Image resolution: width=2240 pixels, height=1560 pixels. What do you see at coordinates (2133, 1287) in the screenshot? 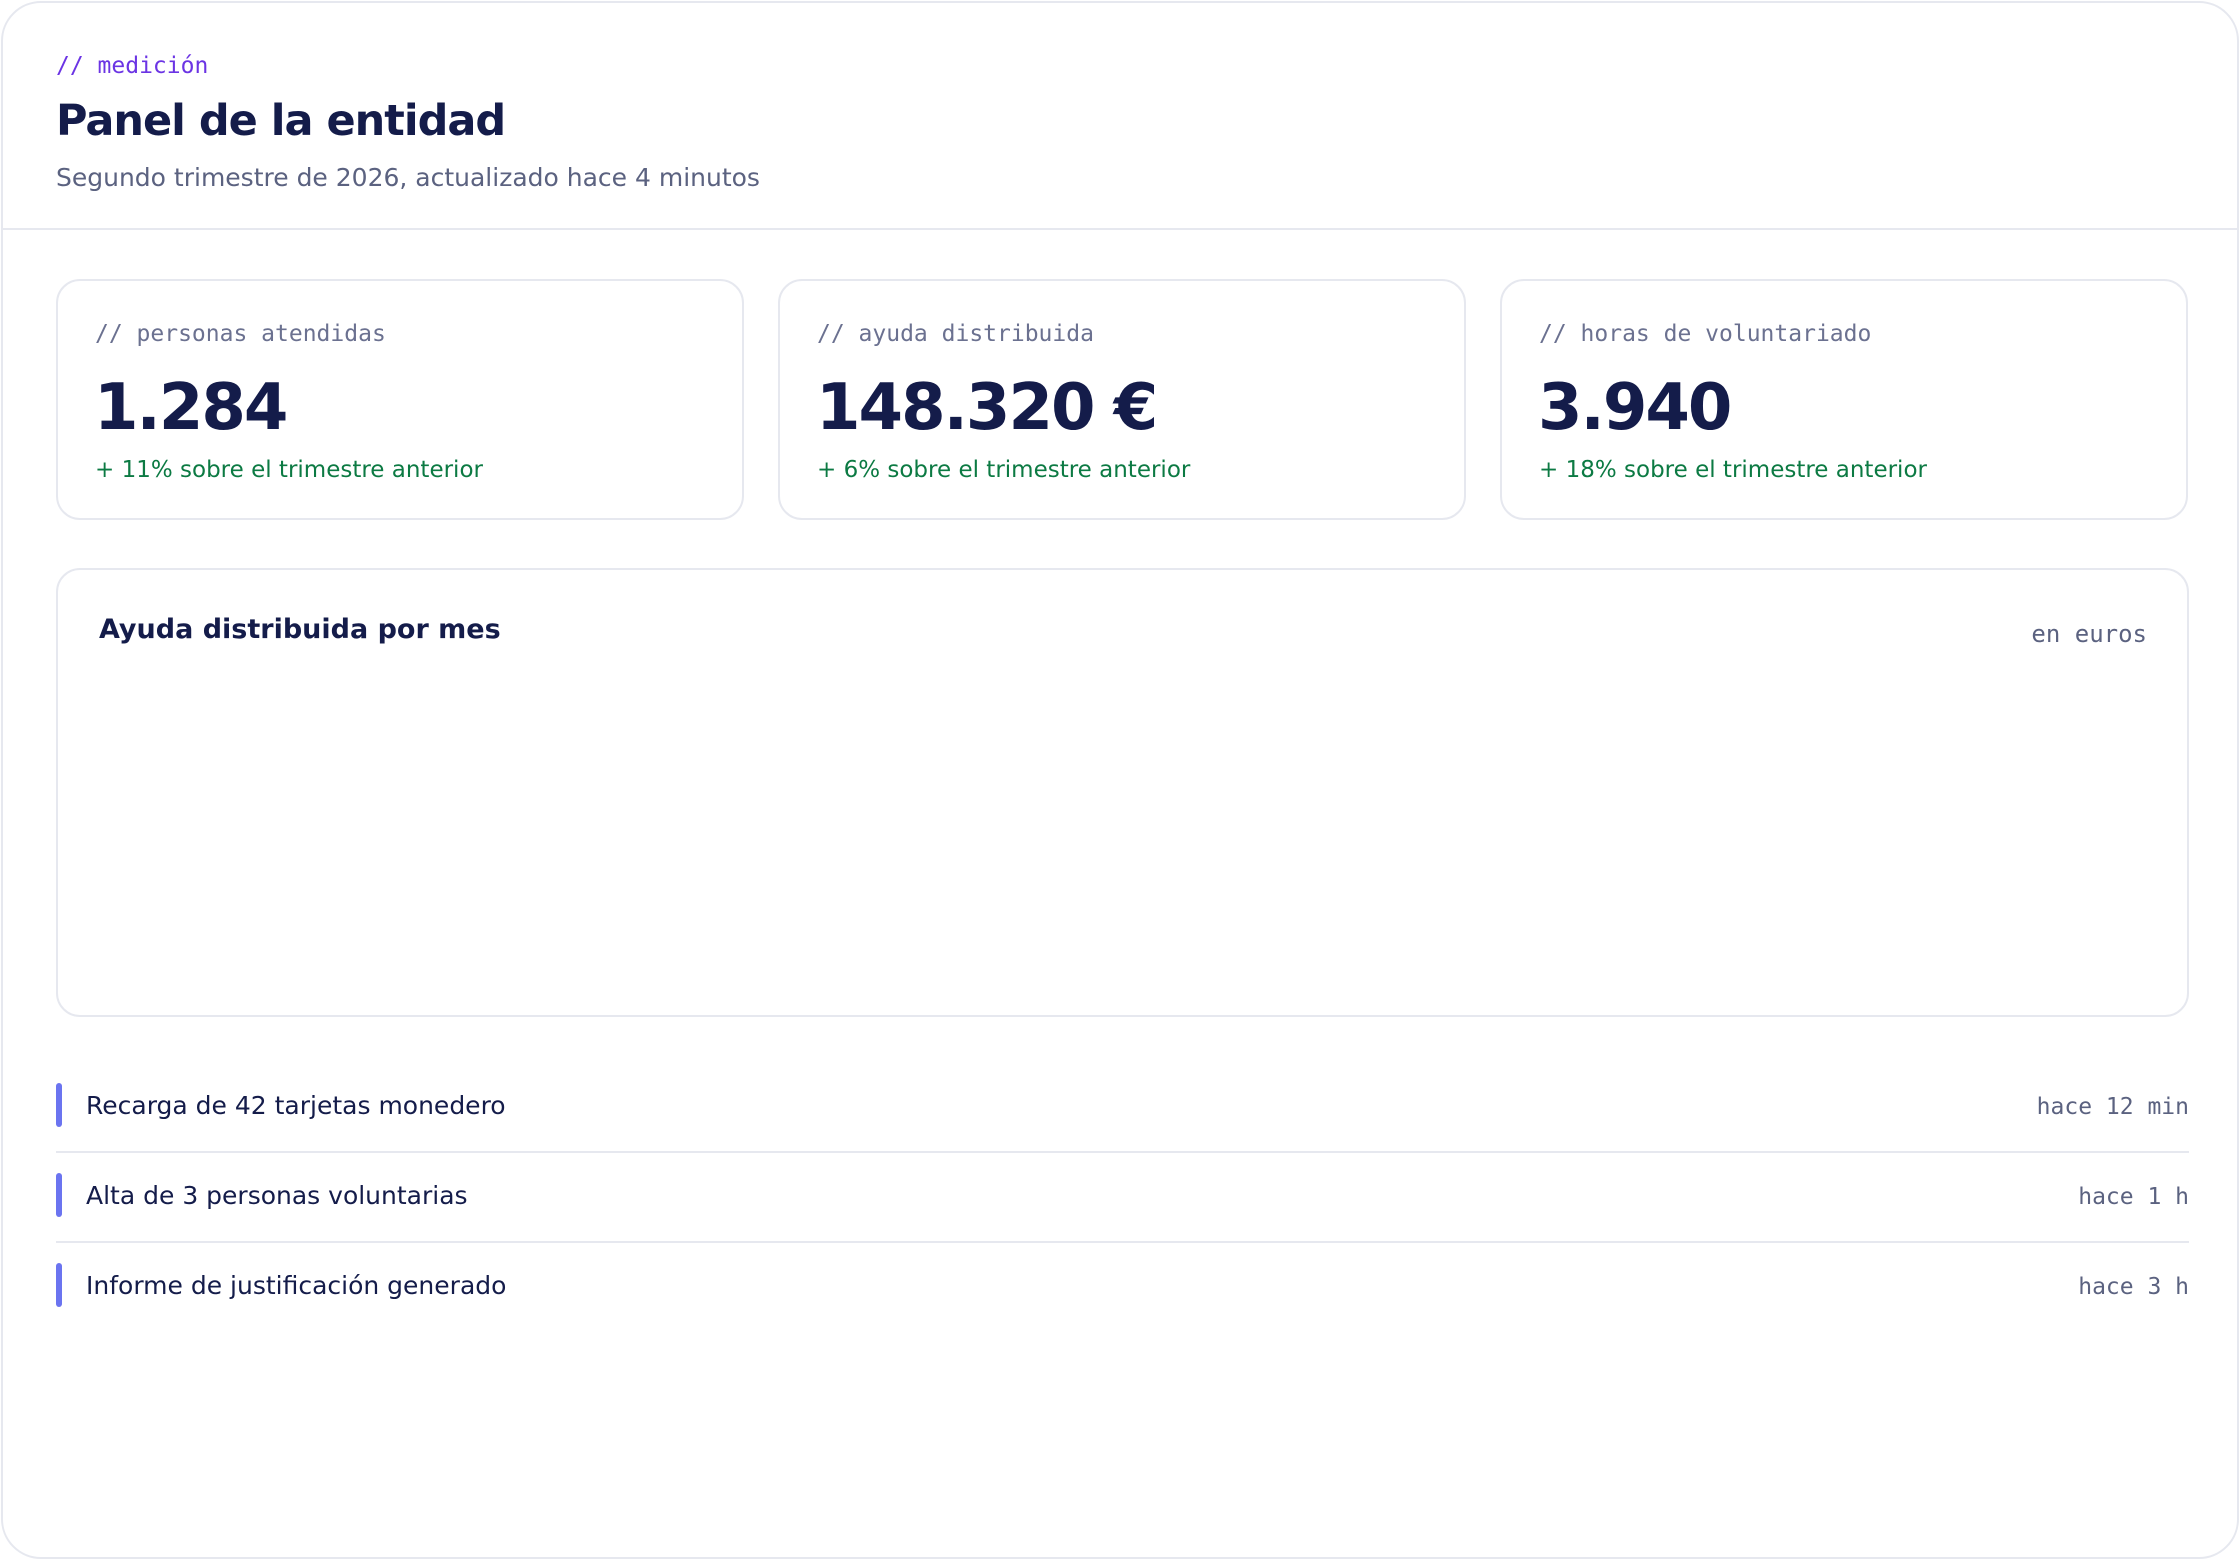
I see `activity-time: hace 3 h` at bounding box center [2133, 1287].